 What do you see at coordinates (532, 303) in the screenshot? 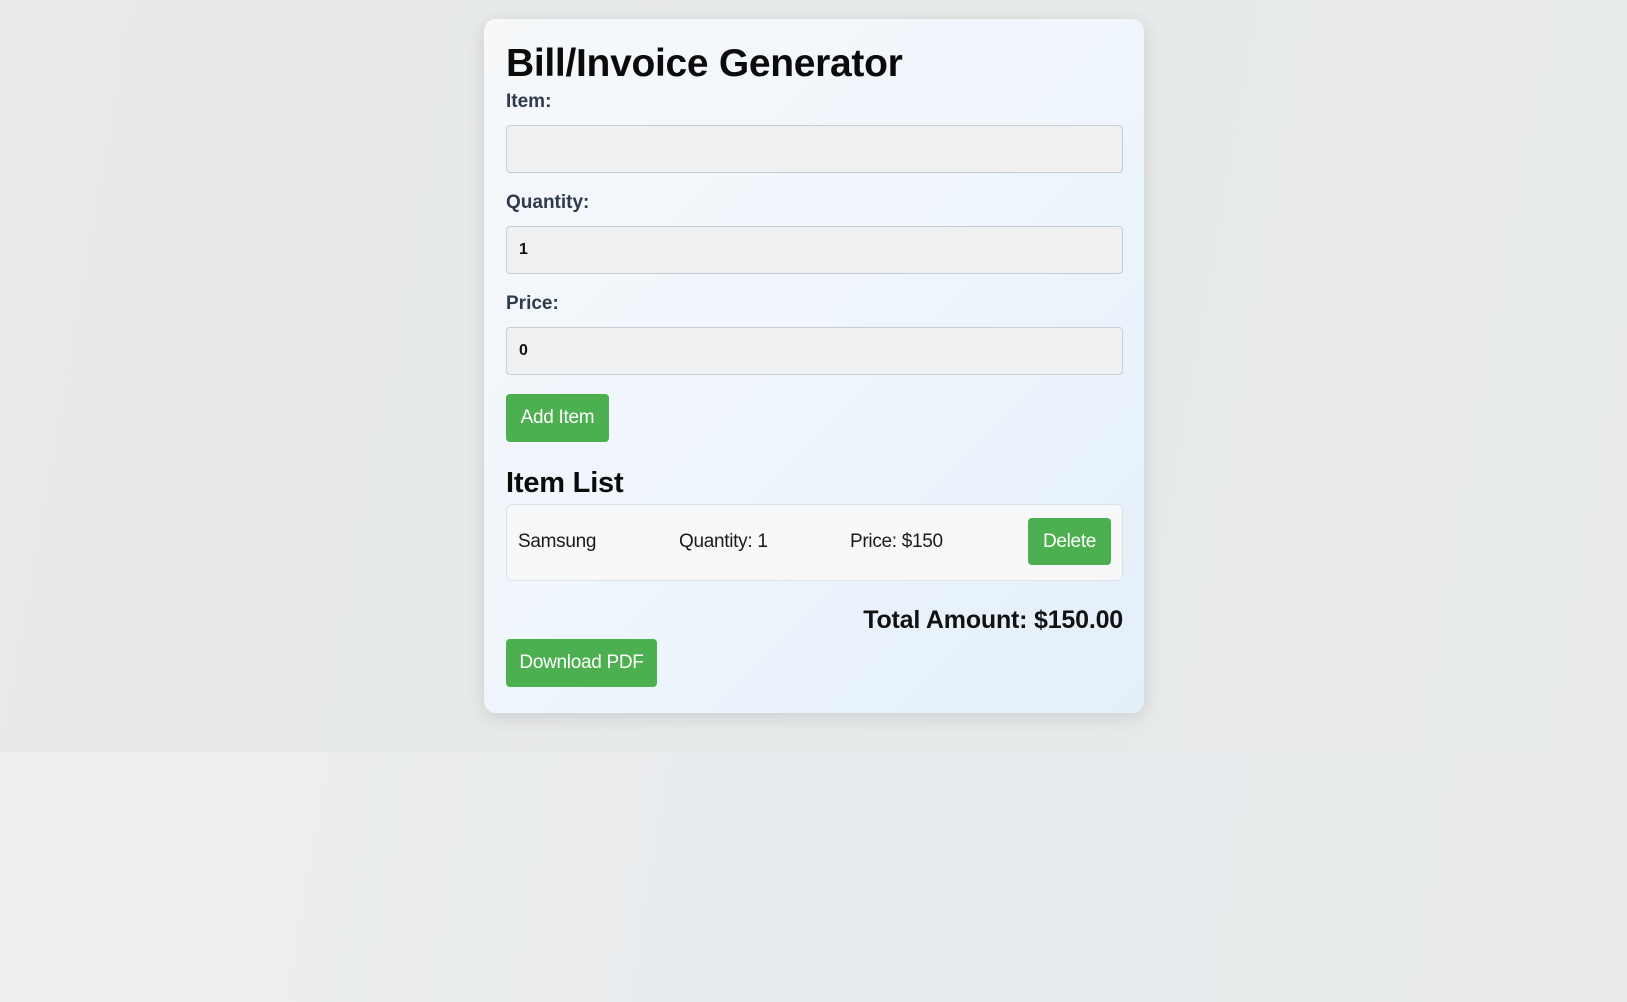
I see `price-label: Price:` at bounding box center [532, 303].